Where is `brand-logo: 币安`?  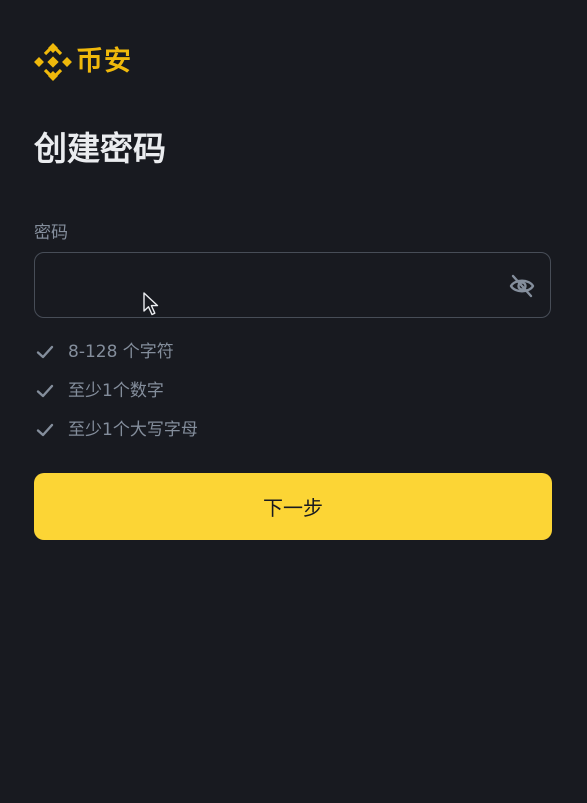 brand-logo: 币安 is located at coordinates (83, 62).